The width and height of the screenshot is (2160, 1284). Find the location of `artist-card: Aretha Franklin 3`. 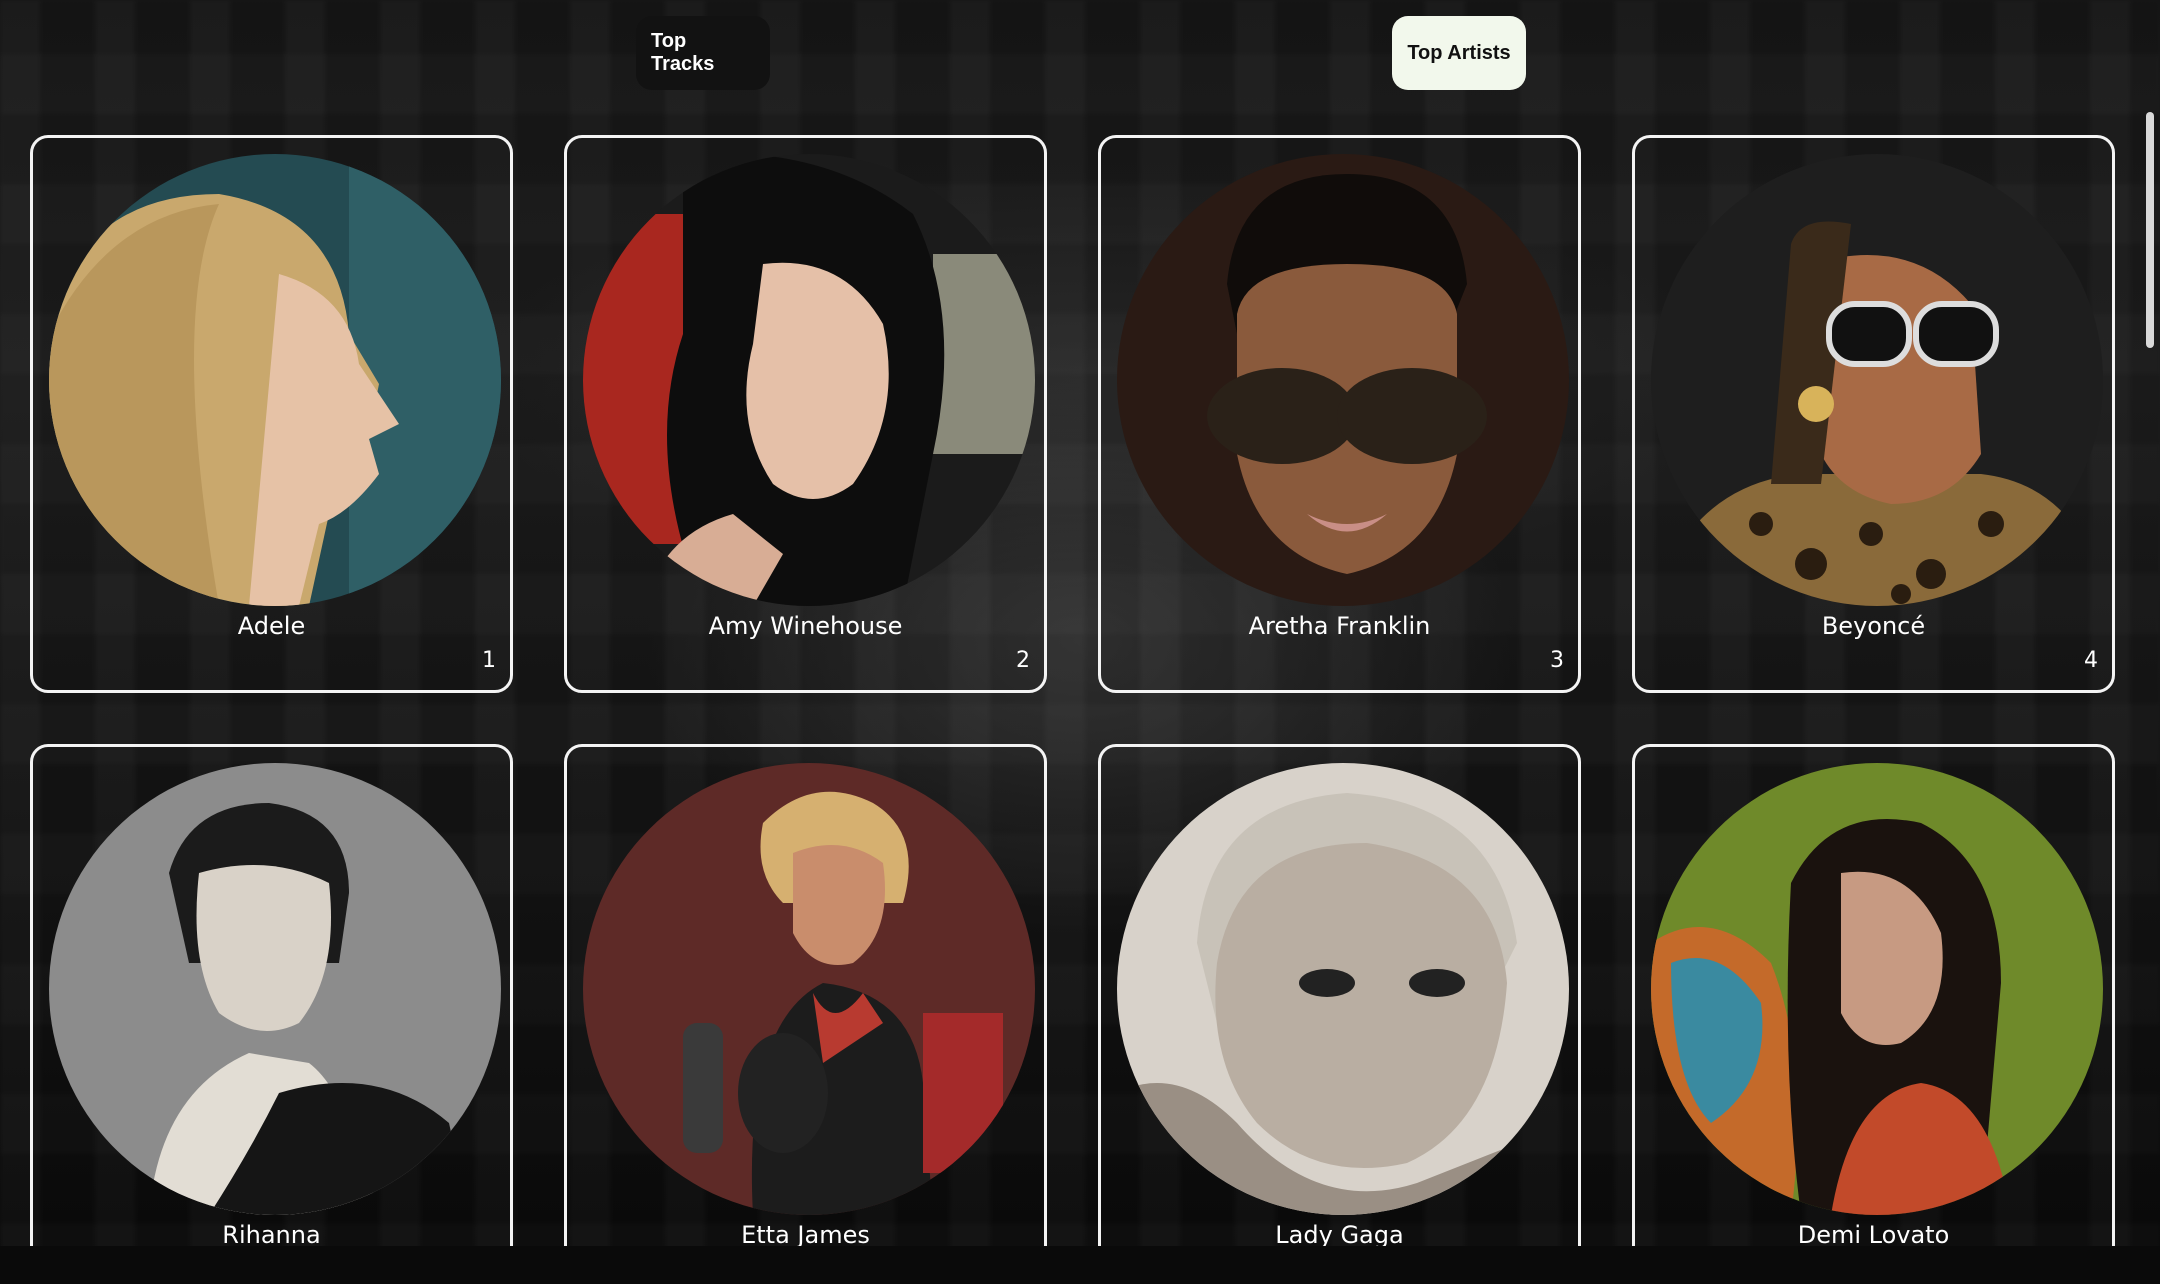

artist-card: Aretha Franklin 3 is located at coordinates (1339, 414).